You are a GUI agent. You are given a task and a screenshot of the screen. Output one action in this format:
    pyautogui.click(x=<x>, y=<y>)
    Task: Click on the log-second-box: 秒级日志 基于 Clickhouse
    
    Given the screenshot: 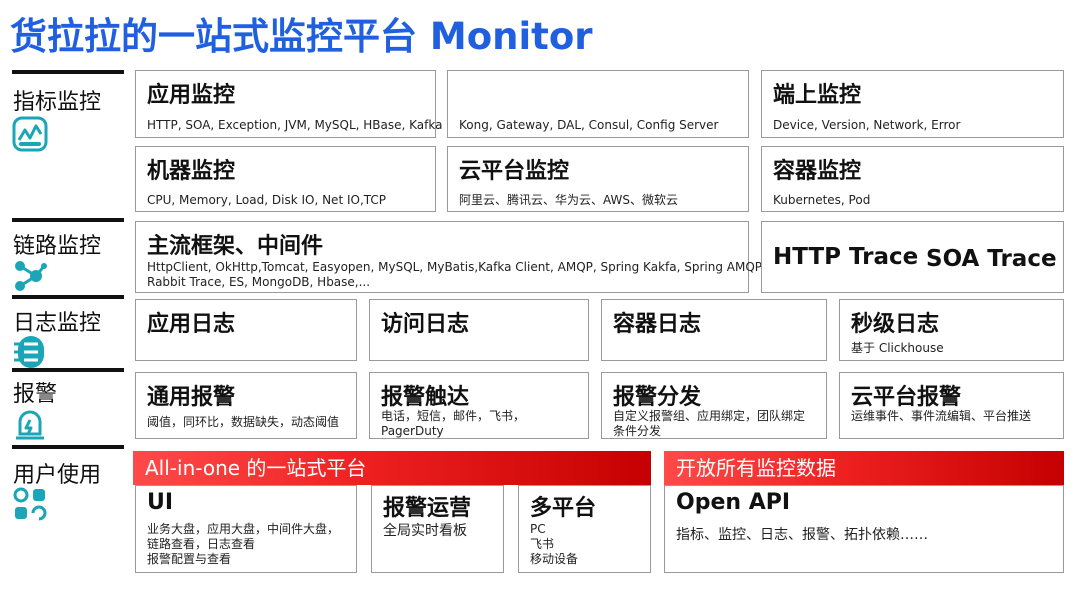 What is the action you would take?
    pyautogui.click(x=951, y=330)
    